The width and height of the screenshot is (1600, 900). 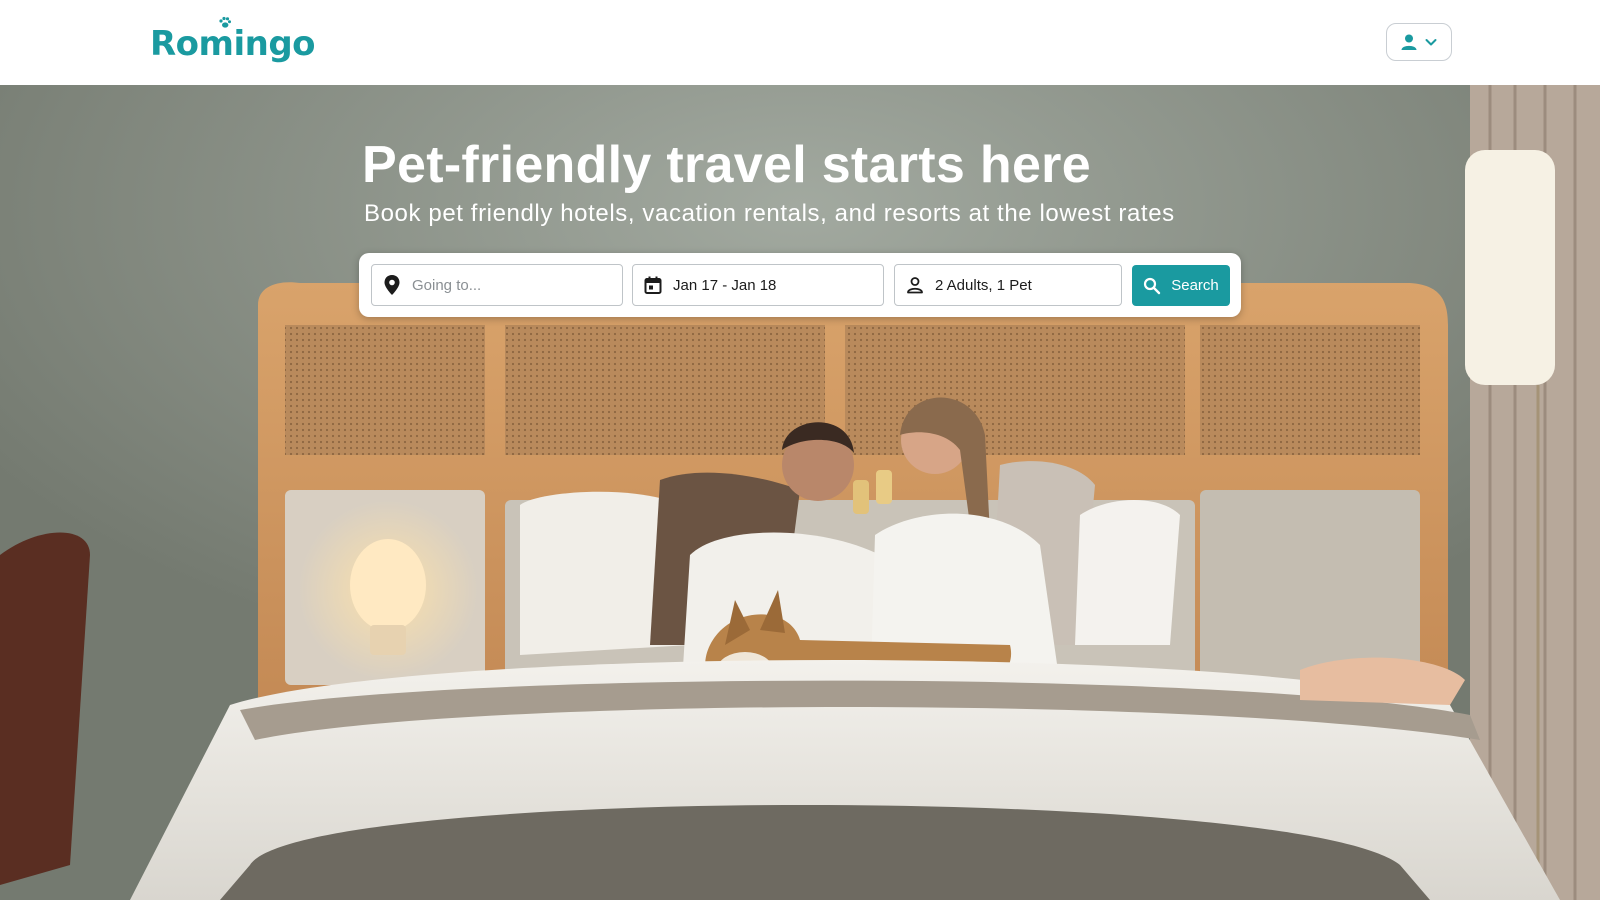 What do you see at coordinates (800, 42) in the screenshot?
I see `site-header: Romingo` at bounding box center [800, 42].